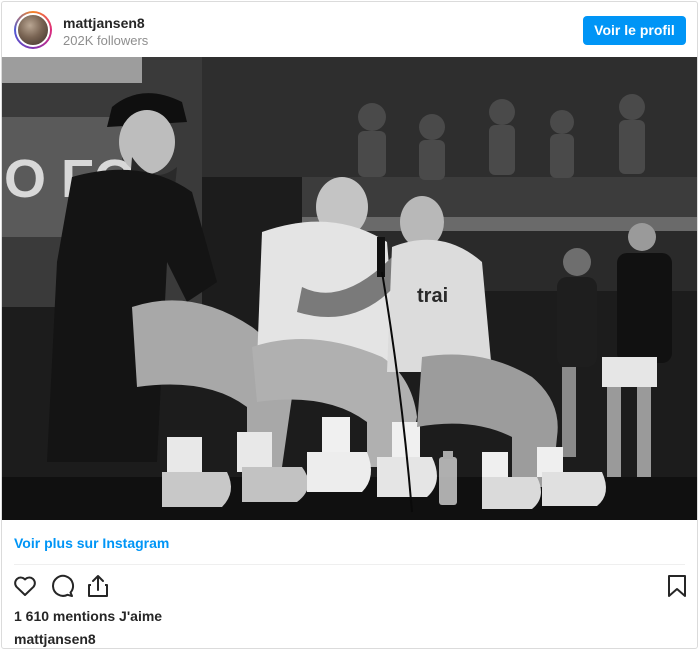  What do you see at coordinates (25, 586) in the screenshot?
I see `heart-icon` at bounding box center [25, 586].